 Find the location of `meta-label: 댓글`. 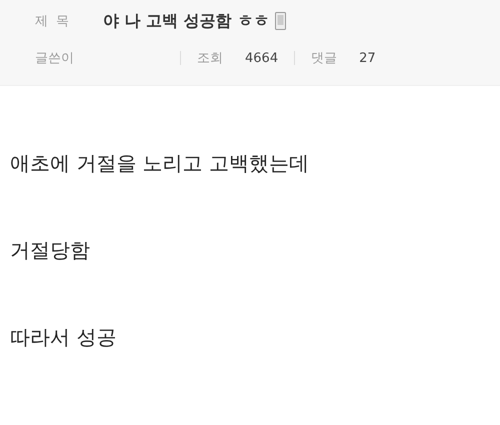

meta-label: 댓글 is located at coordinates (324, 58).